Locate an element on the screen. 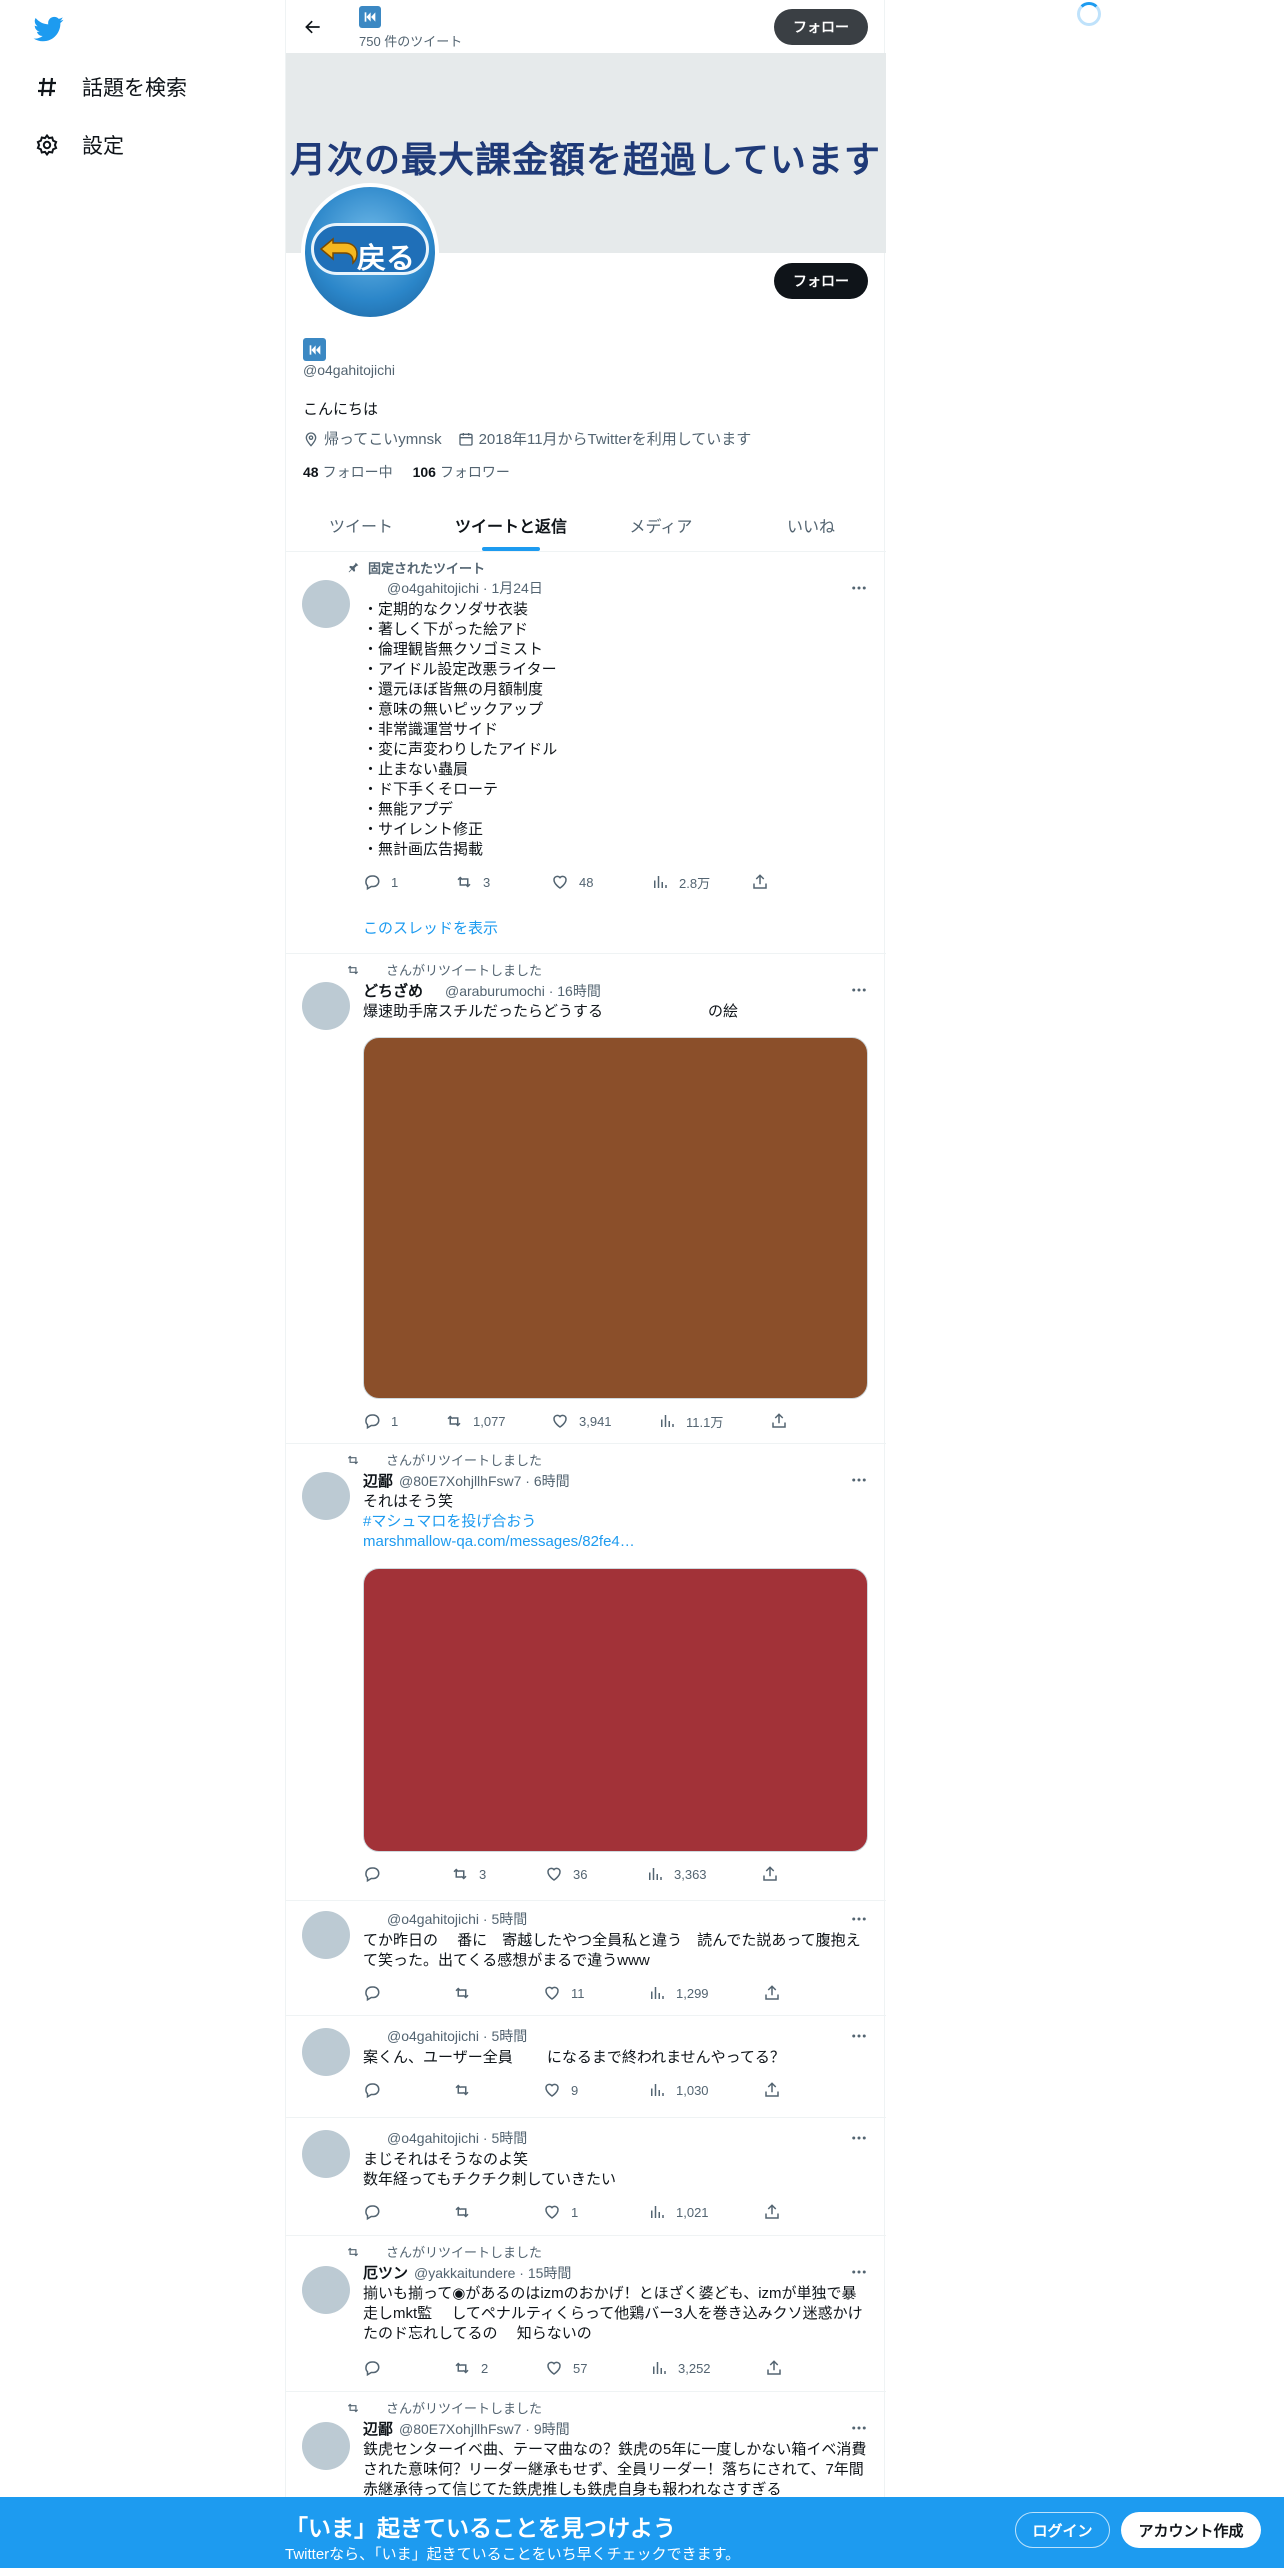  like-button: 11 is located at coordinates (595, 1993).